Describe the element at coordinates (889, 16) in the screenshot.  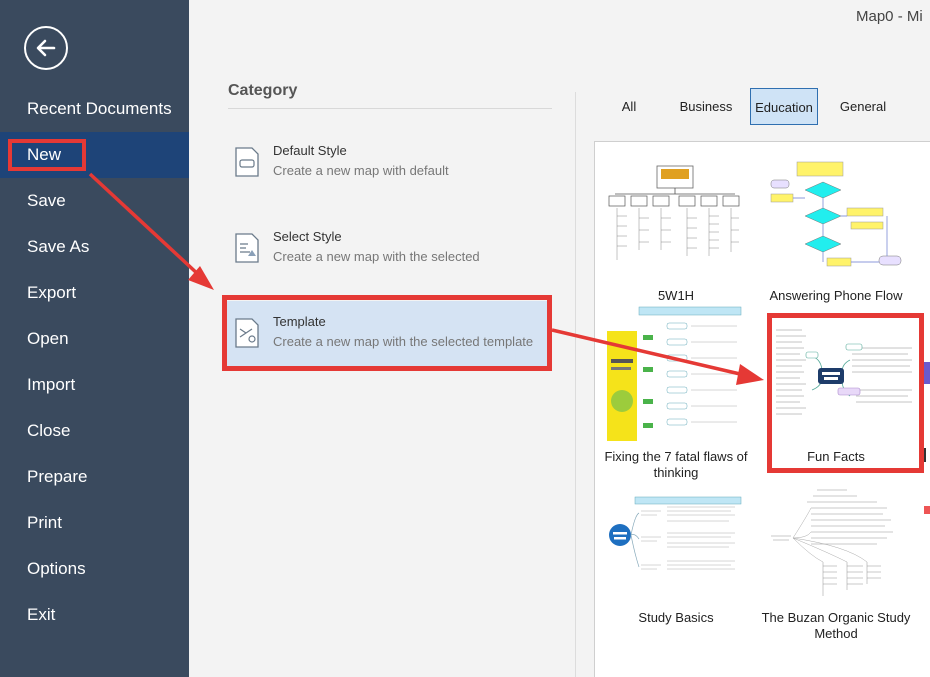
I see `window-title: Map0 - Mi` at that location.